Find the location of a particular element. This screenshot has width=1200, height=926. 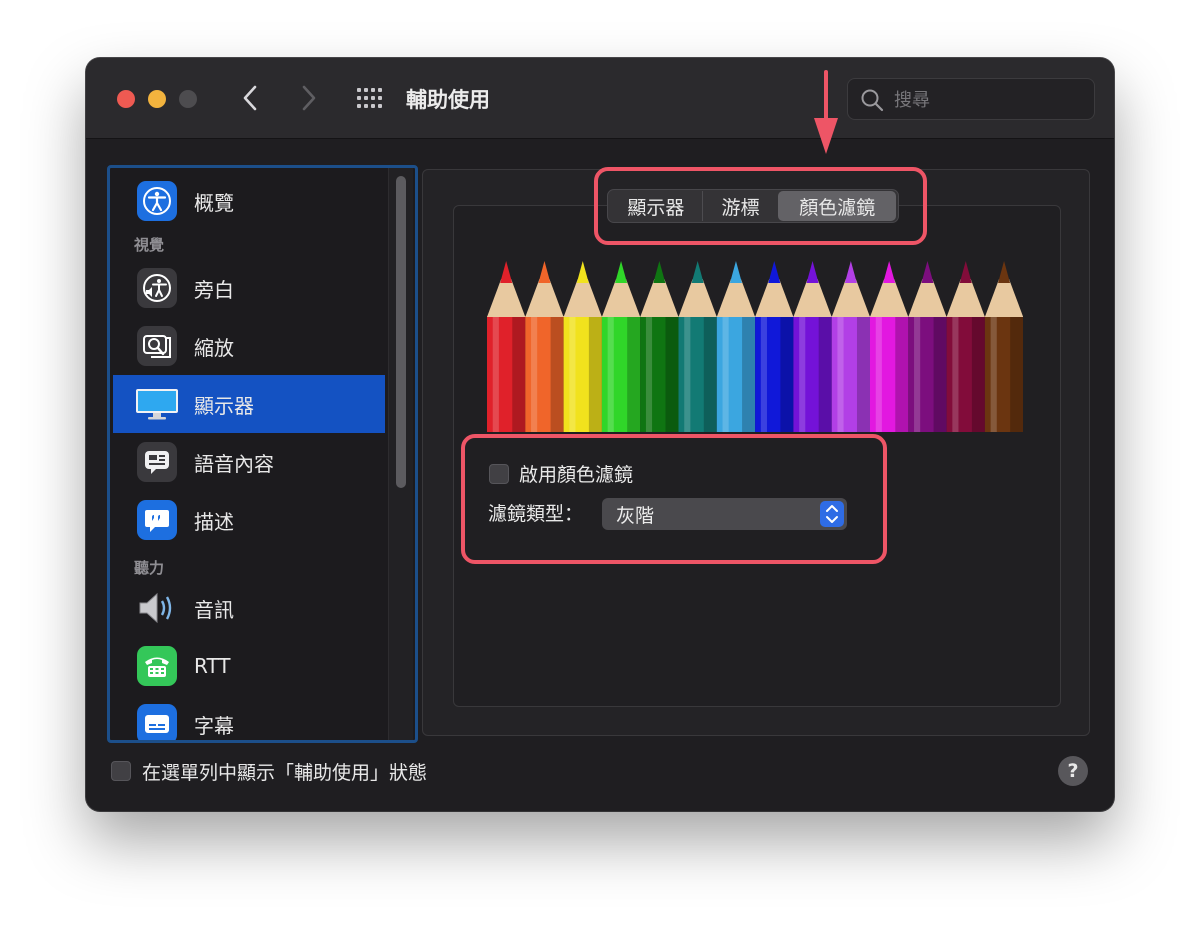

captions-icon is located at coordinates (157, 722).